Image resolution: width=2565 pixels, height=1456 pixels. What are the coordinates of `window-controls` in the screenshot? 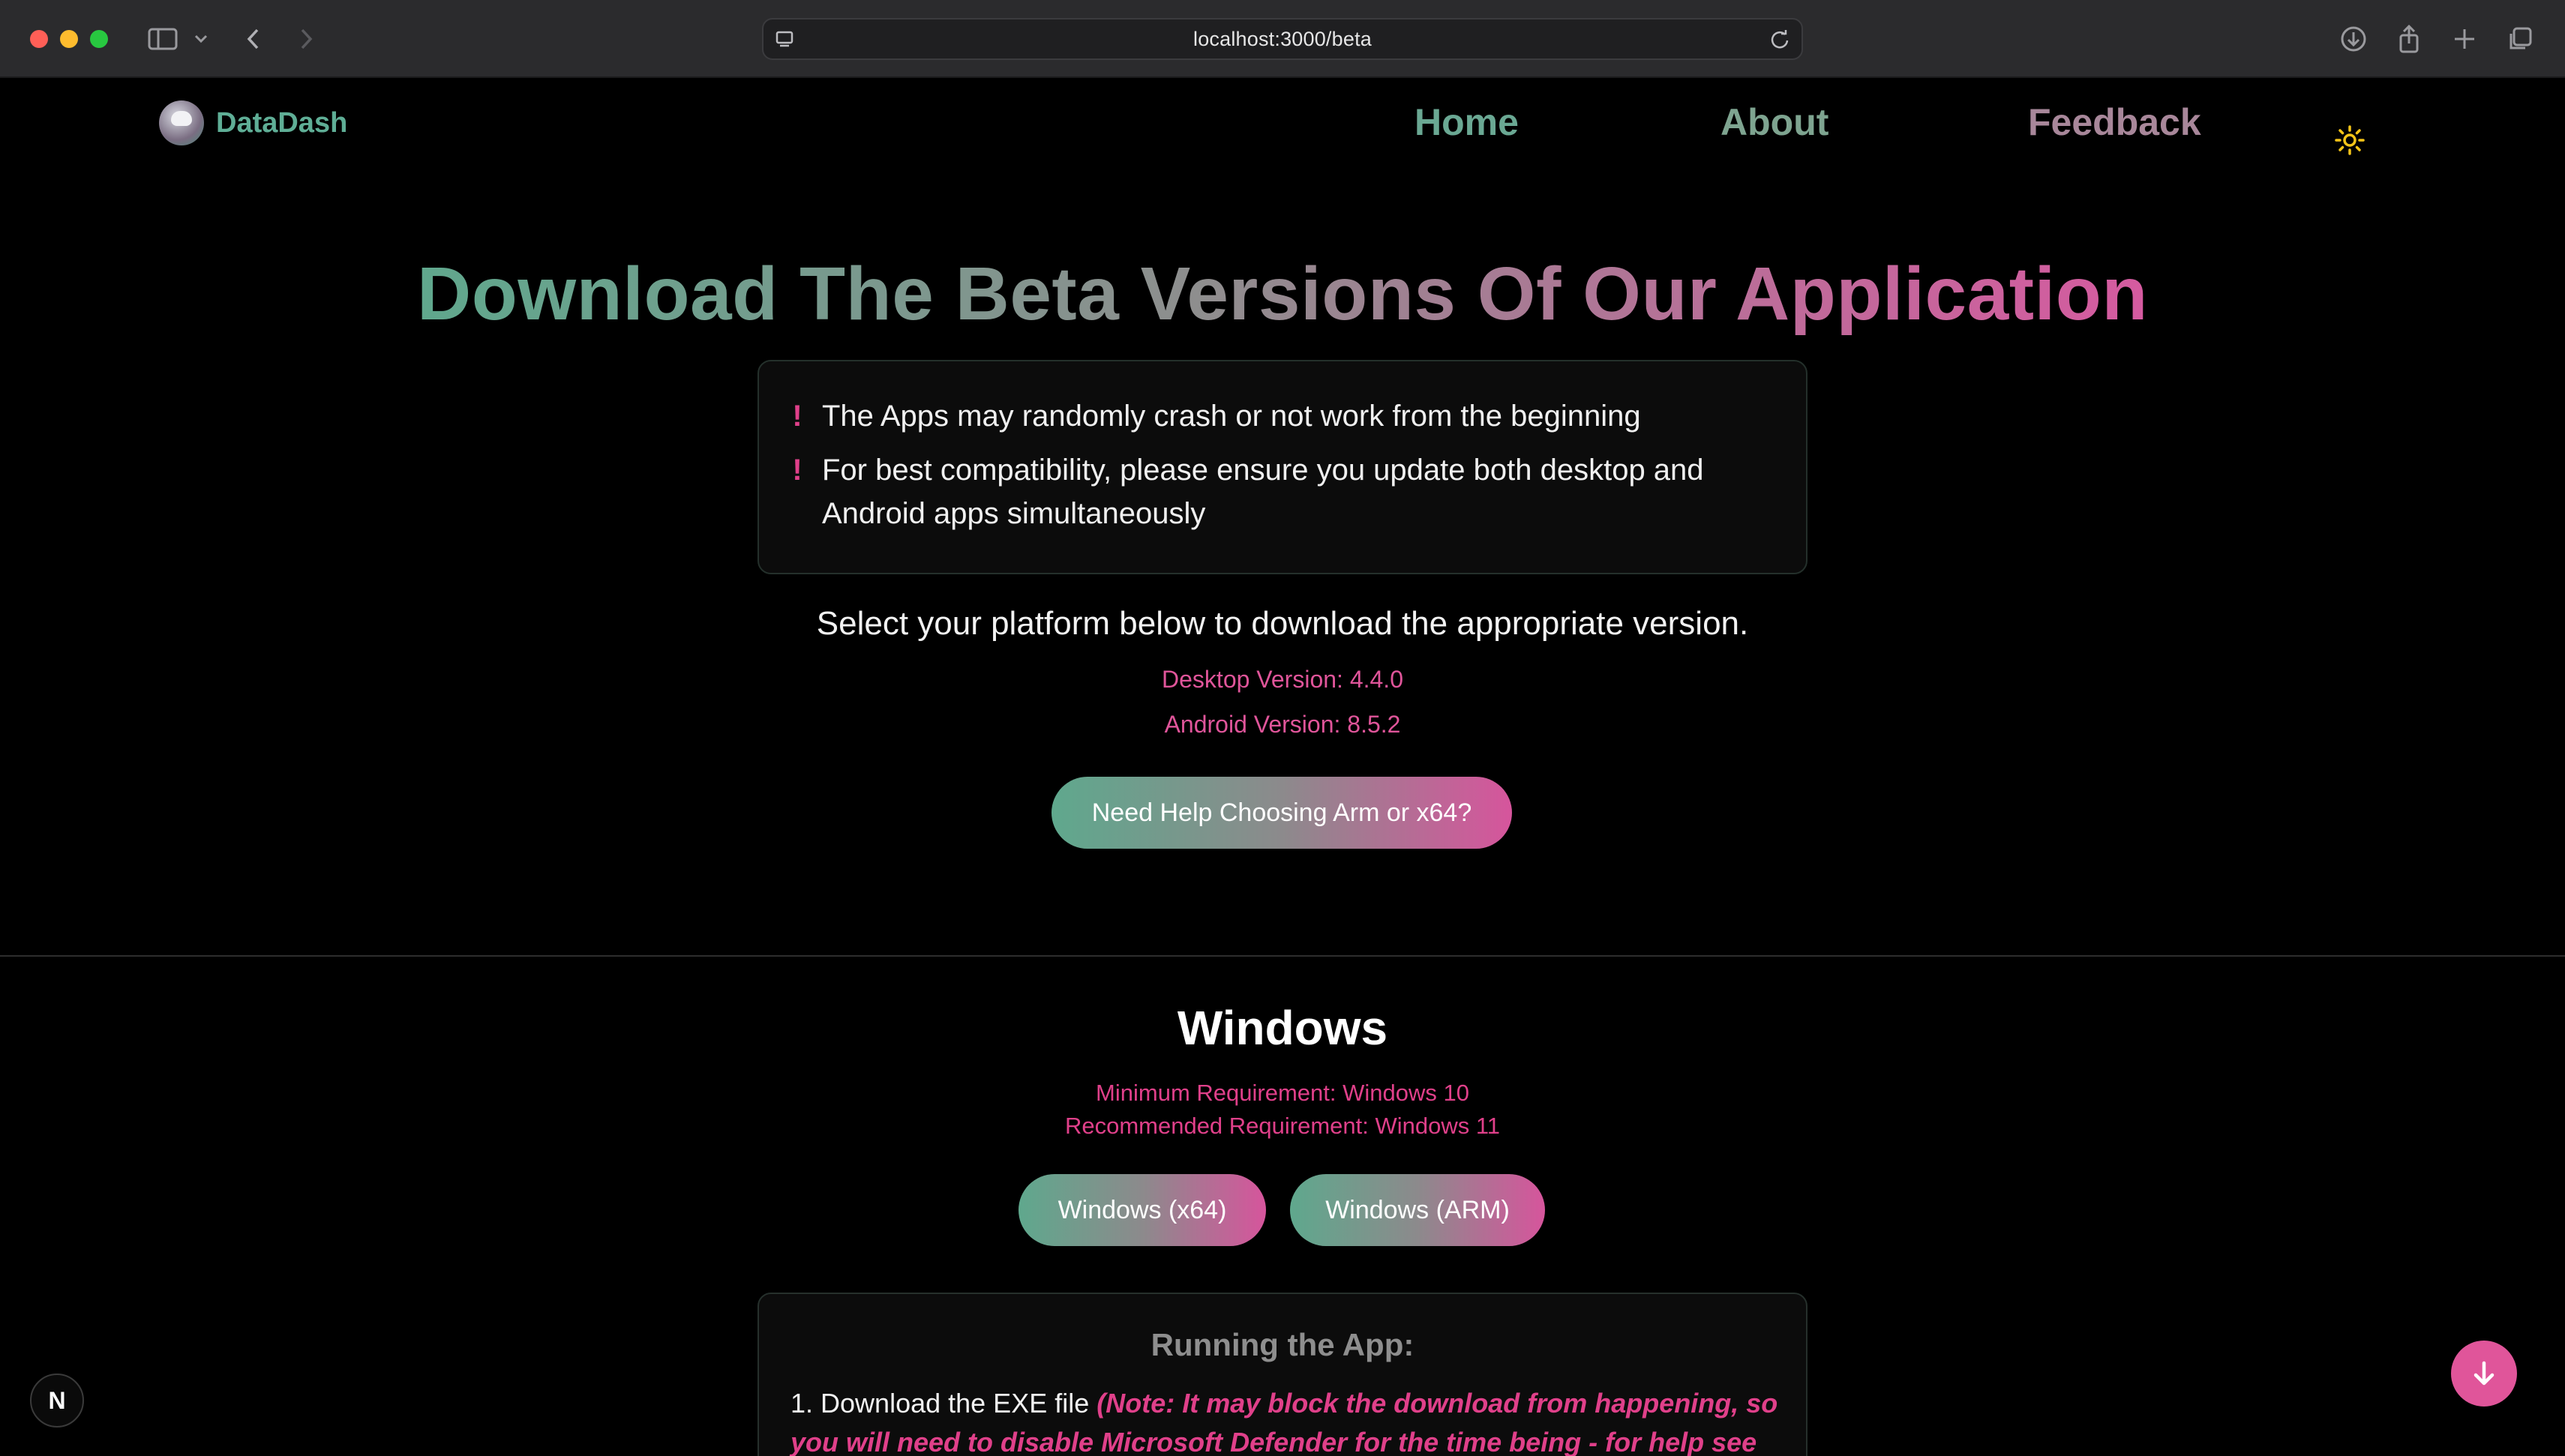 It's located at (69, 39).